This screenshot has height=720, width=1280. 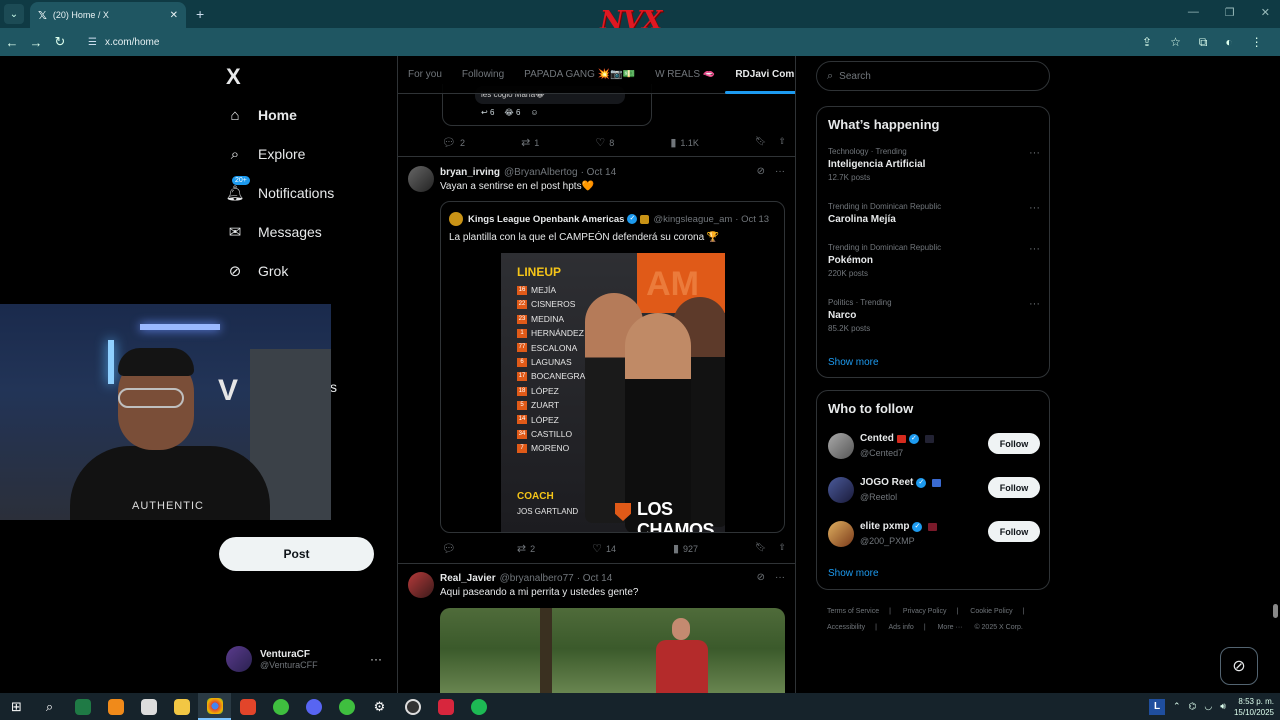 I want to click on install-app-icon: ⇪, so click(x=1147, y=42).